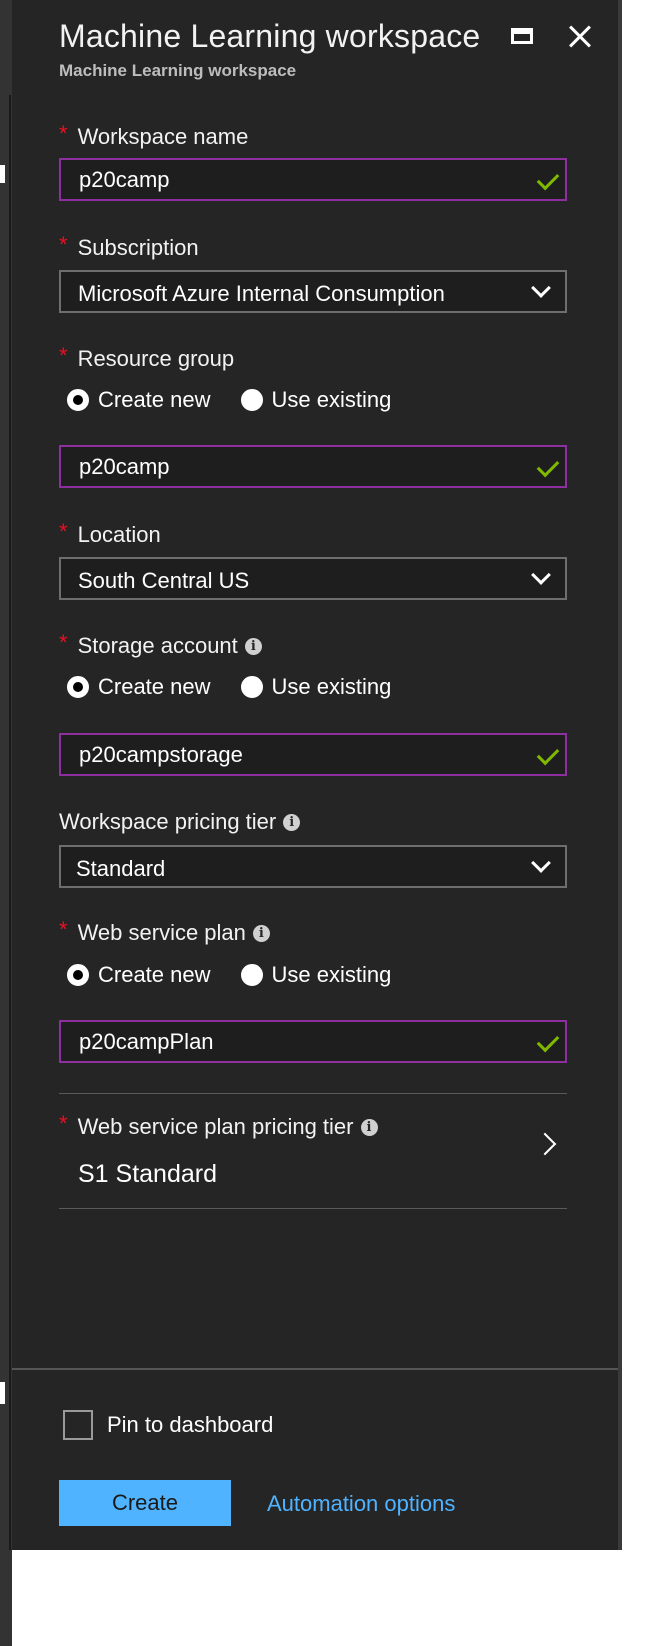  I want to click on workspace-name-field, so click(313, 179).